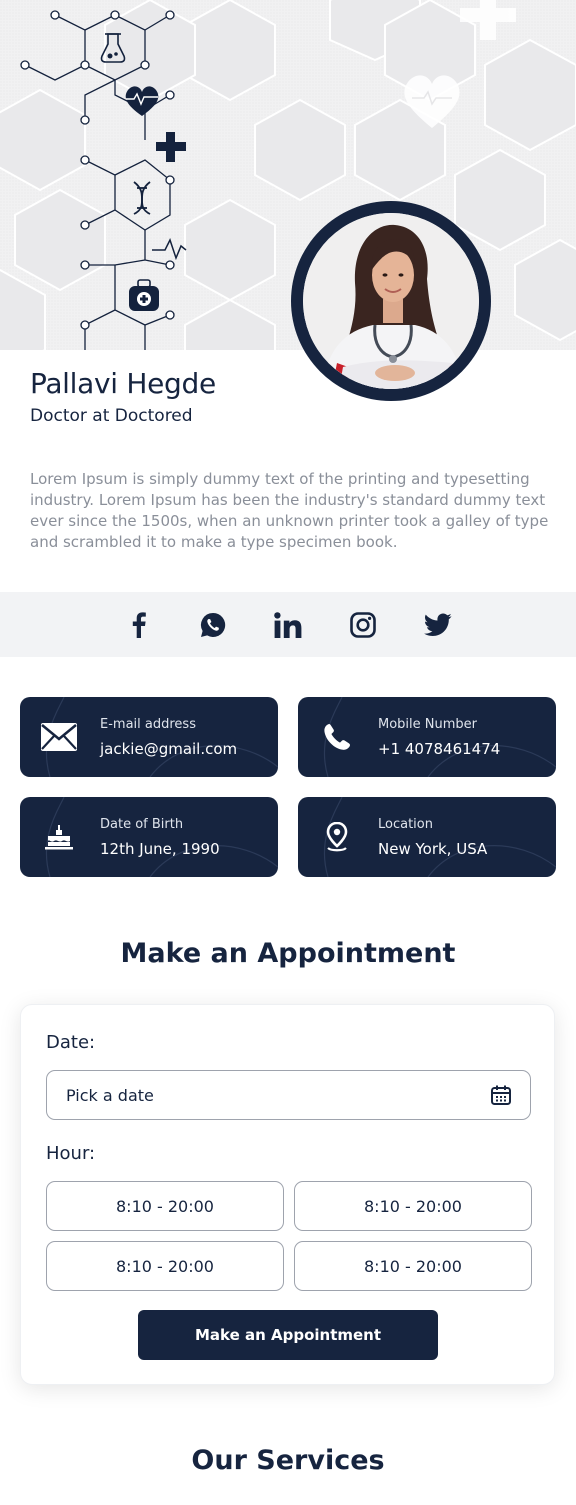  What do you see at coordinates (160, 849) in the screenshot?
I see `birthdate-value: 12th June, 1990` at bounding box center [160, 849].